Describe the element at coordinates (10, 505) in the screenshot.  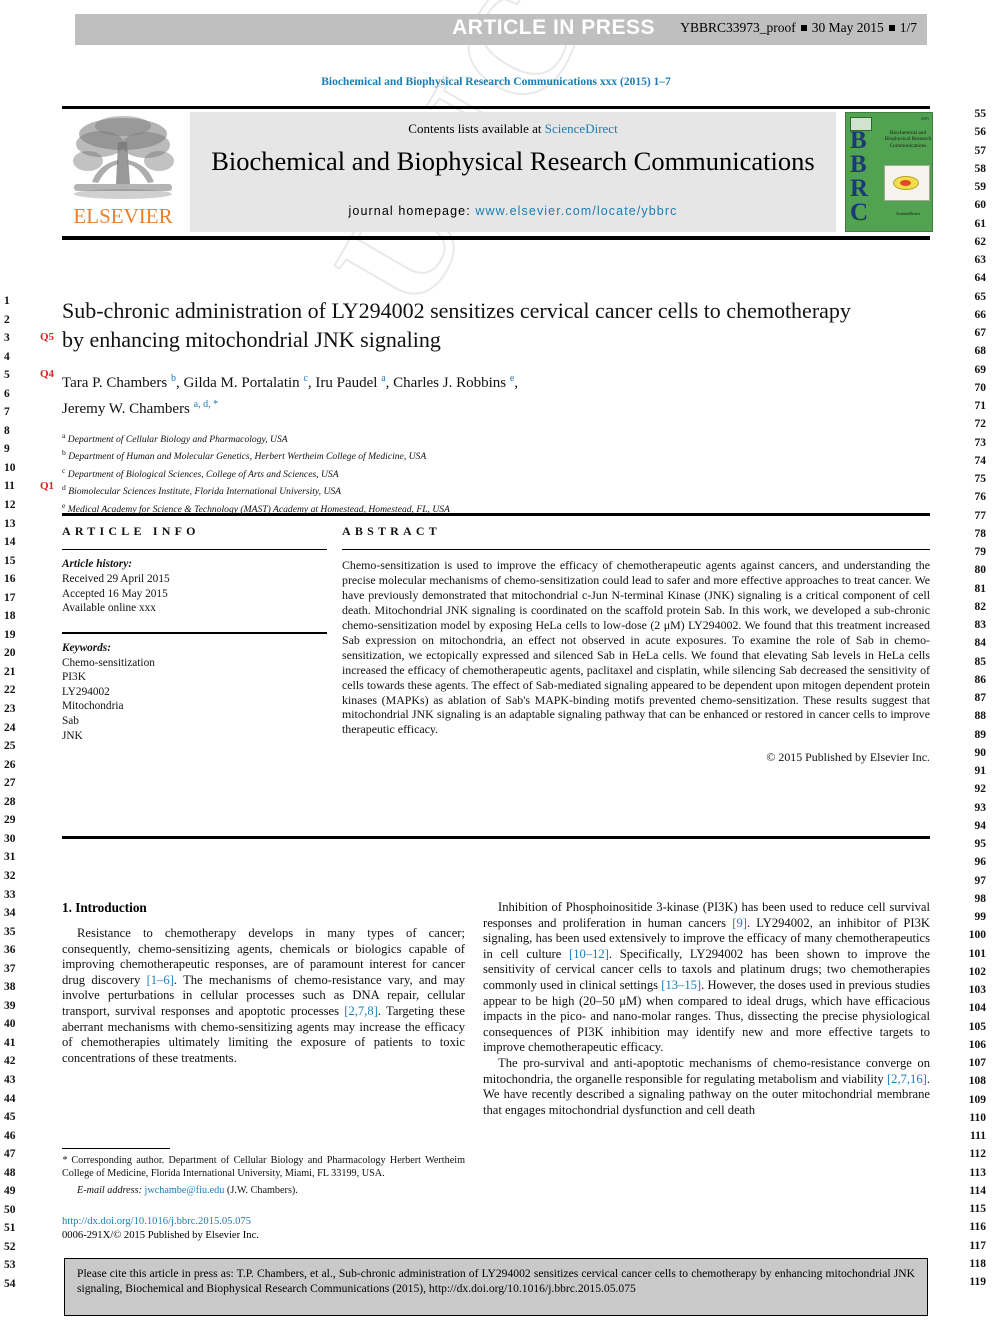
I see `line-number: 12` at that location.